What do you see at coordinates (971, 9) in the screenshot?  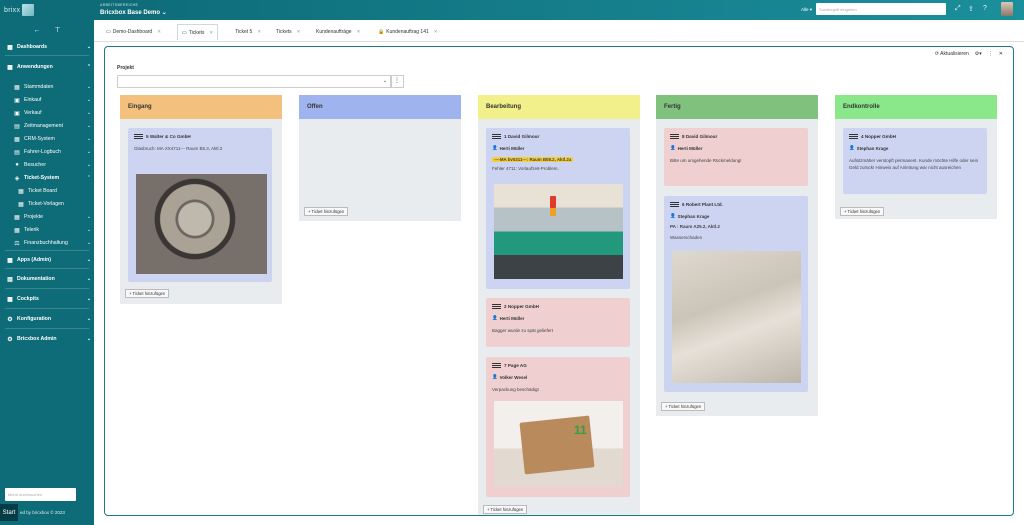 I see `upload-icon: ⇪` at bounding box center [971, 9].